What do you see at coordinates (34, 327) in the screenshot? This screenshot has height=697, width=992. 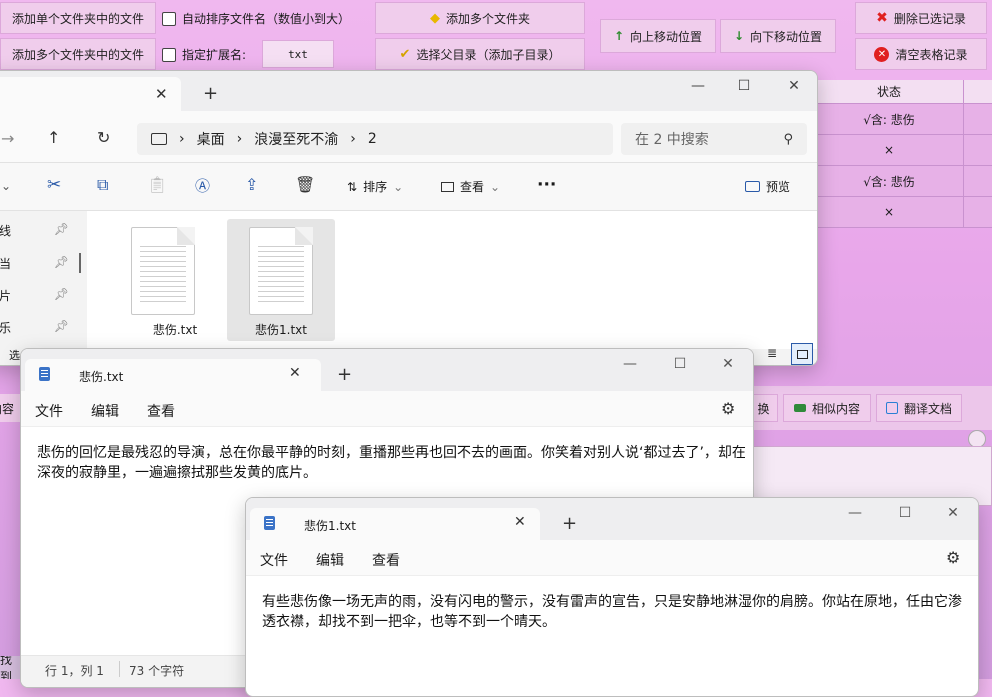 I see `nav-item: 乐 📌︎` at bounding box center [34, 327].